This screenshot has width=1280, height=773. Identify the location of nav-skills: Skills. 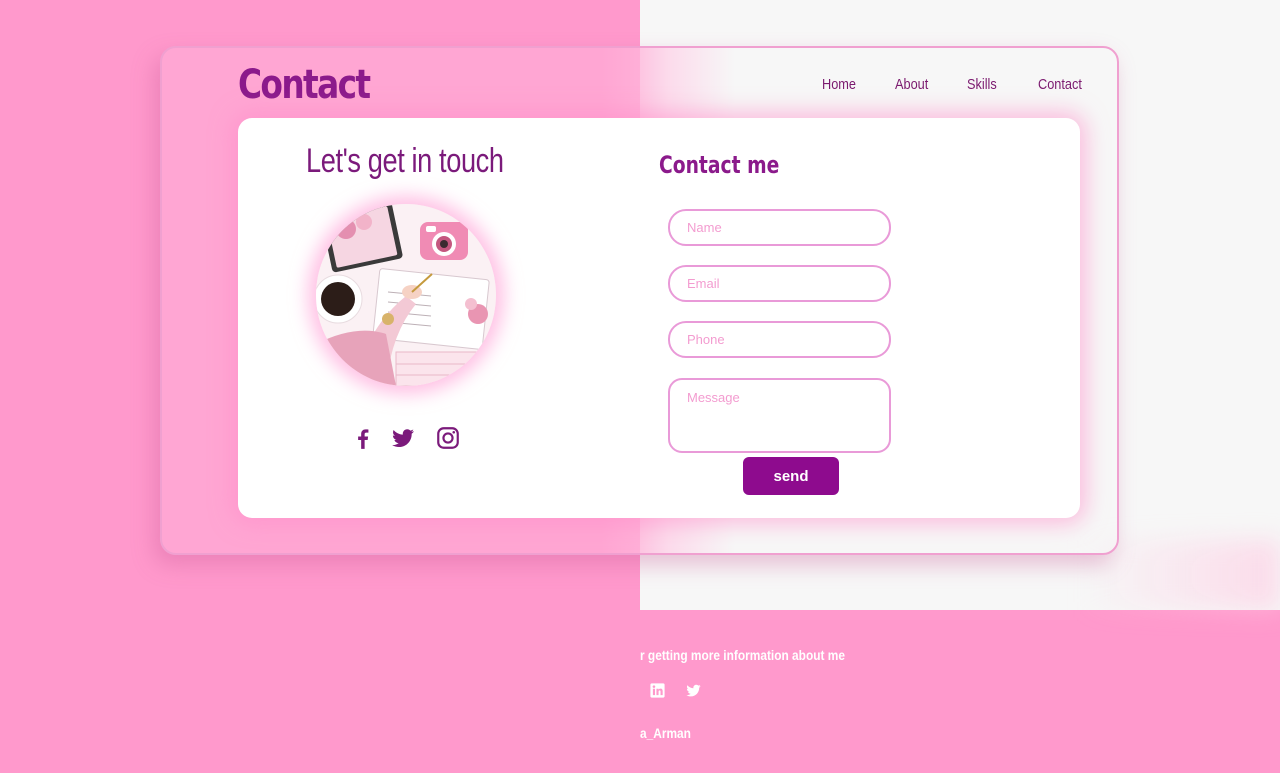
(982, 84).